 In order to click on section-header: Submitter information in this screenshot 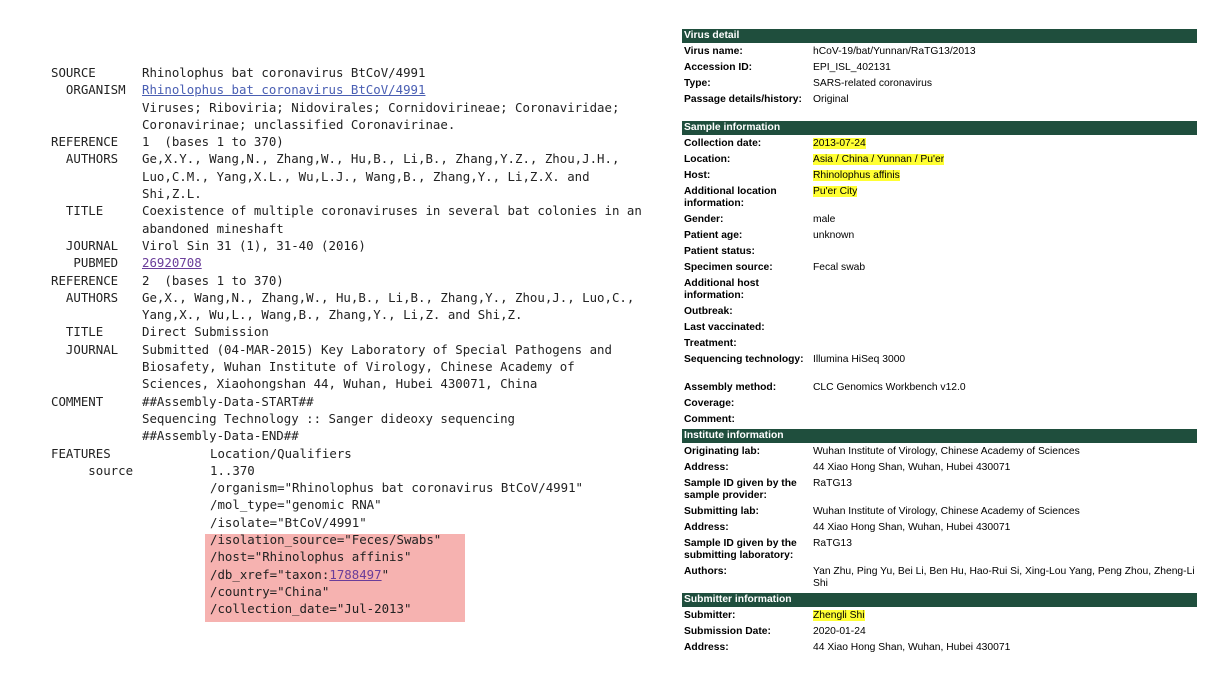, I will do `click(939, 600)`.